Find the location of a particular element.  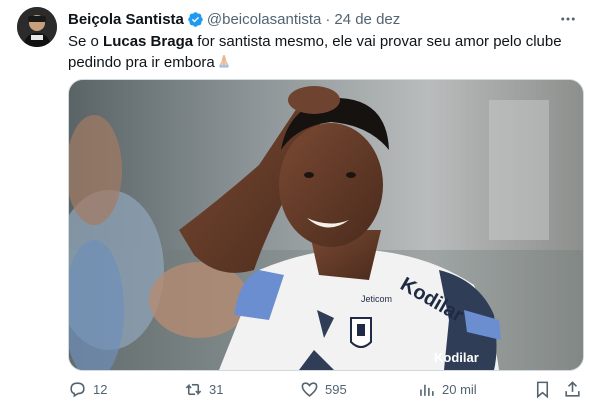

reply-icon is located at coordinates (77, 389).